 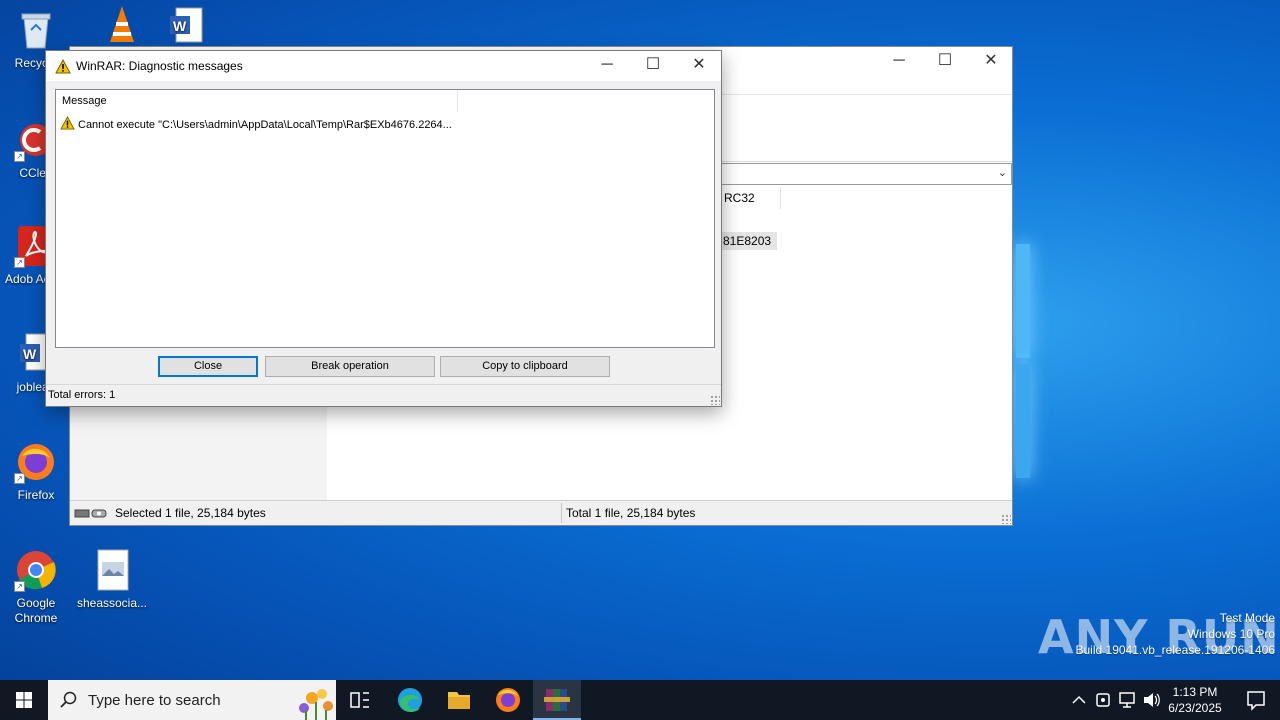 What do you see at coordinates (1231, 634) in the screenshot?
I see `watermark-line: Windows 10 Pro` at bounding box center [1231, 634].